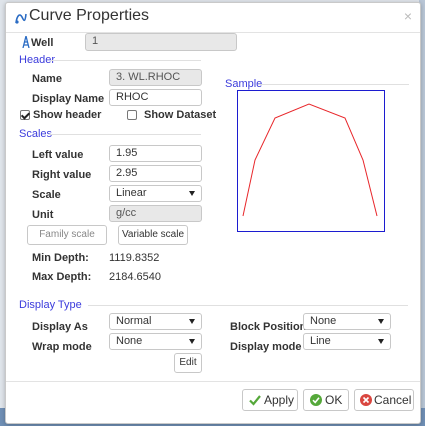 This screenshot has height=426, width=425. What do you see at coordinates (266, 347) in the screenshot?
I see `display-mode-label: Display mode` at bounding box center [266, 347].